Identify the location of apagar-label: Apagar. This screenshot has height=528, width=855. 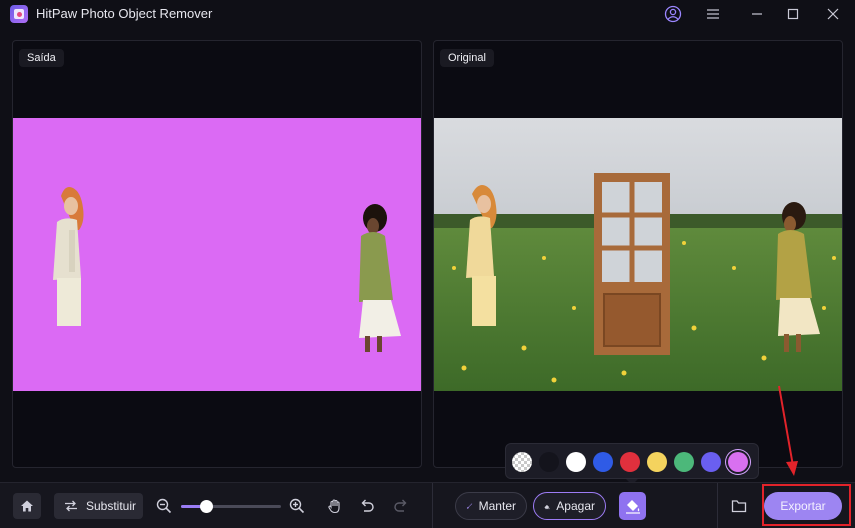
(575, 506).